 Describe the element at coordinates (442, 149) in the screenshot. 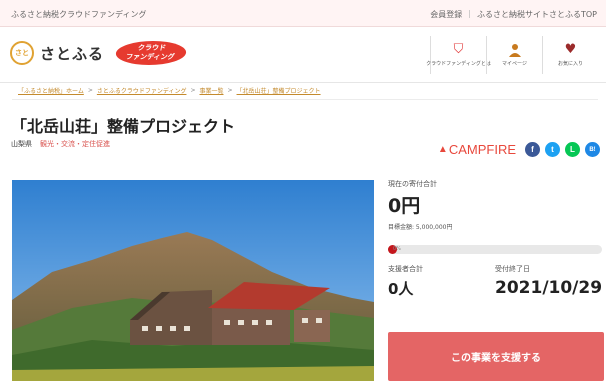

I see `flame-icon: ▲` at that location.